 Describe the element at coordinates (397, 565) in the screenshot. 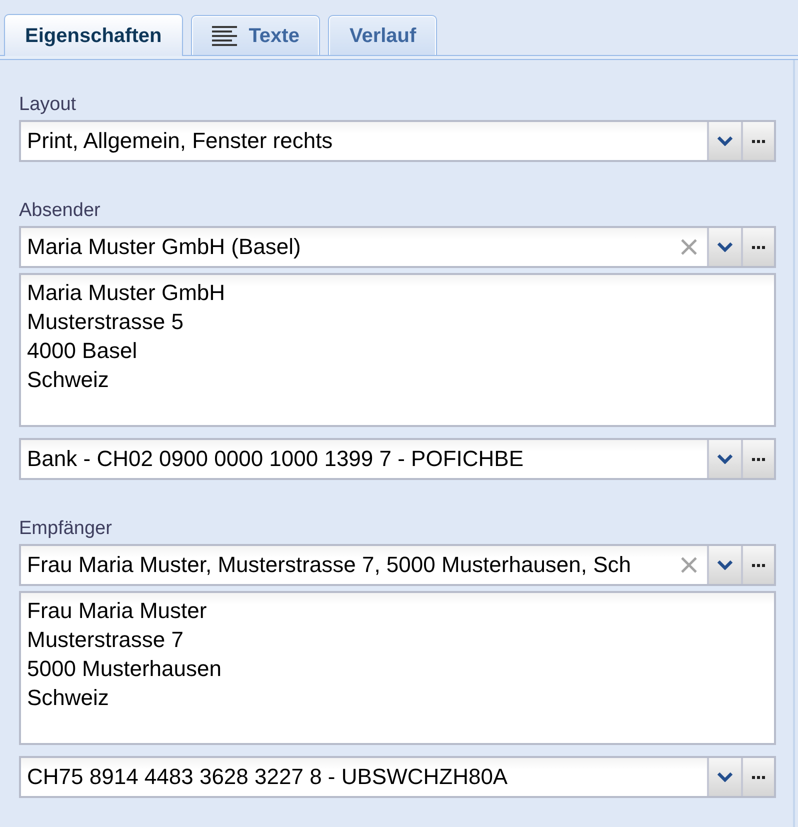

I see `combo-box: Frau Maria Muster, Musterstrasse 7, 5000 Musterhausen, Sch` at that location.